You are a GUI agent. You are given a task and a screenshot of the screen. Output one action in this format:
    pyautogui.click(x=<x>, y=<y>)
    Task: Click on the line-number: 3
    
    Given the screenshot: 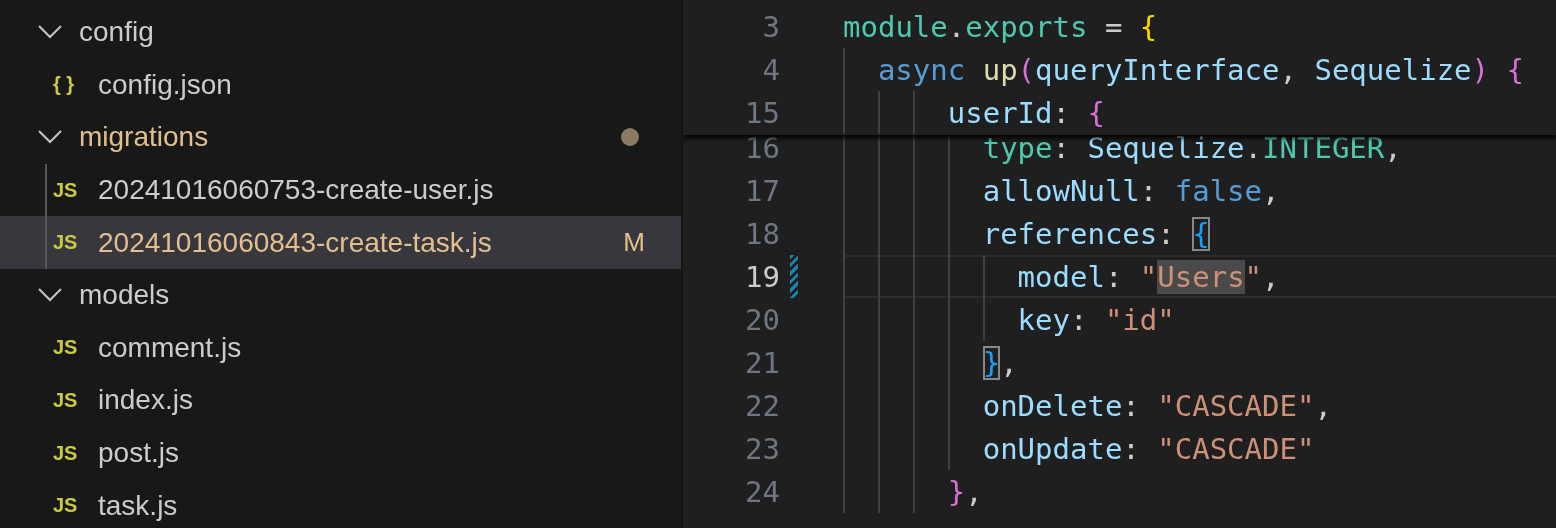 What is the action you would take?
    pyautogui.click(x=770, y=26)
    